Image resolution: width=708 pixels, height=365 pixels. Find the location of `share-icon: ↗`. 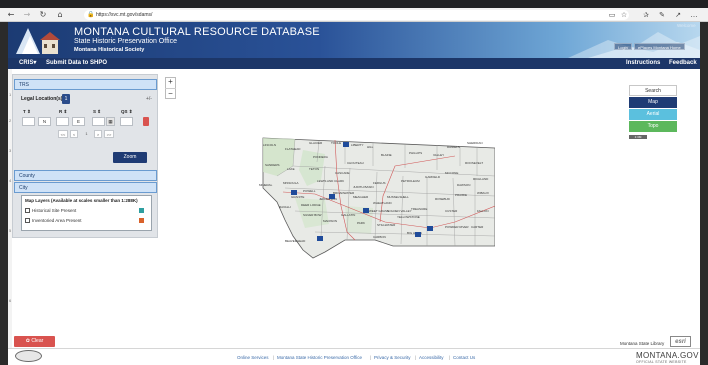

share-icon: ↗ is located at coordinates (678, 15).